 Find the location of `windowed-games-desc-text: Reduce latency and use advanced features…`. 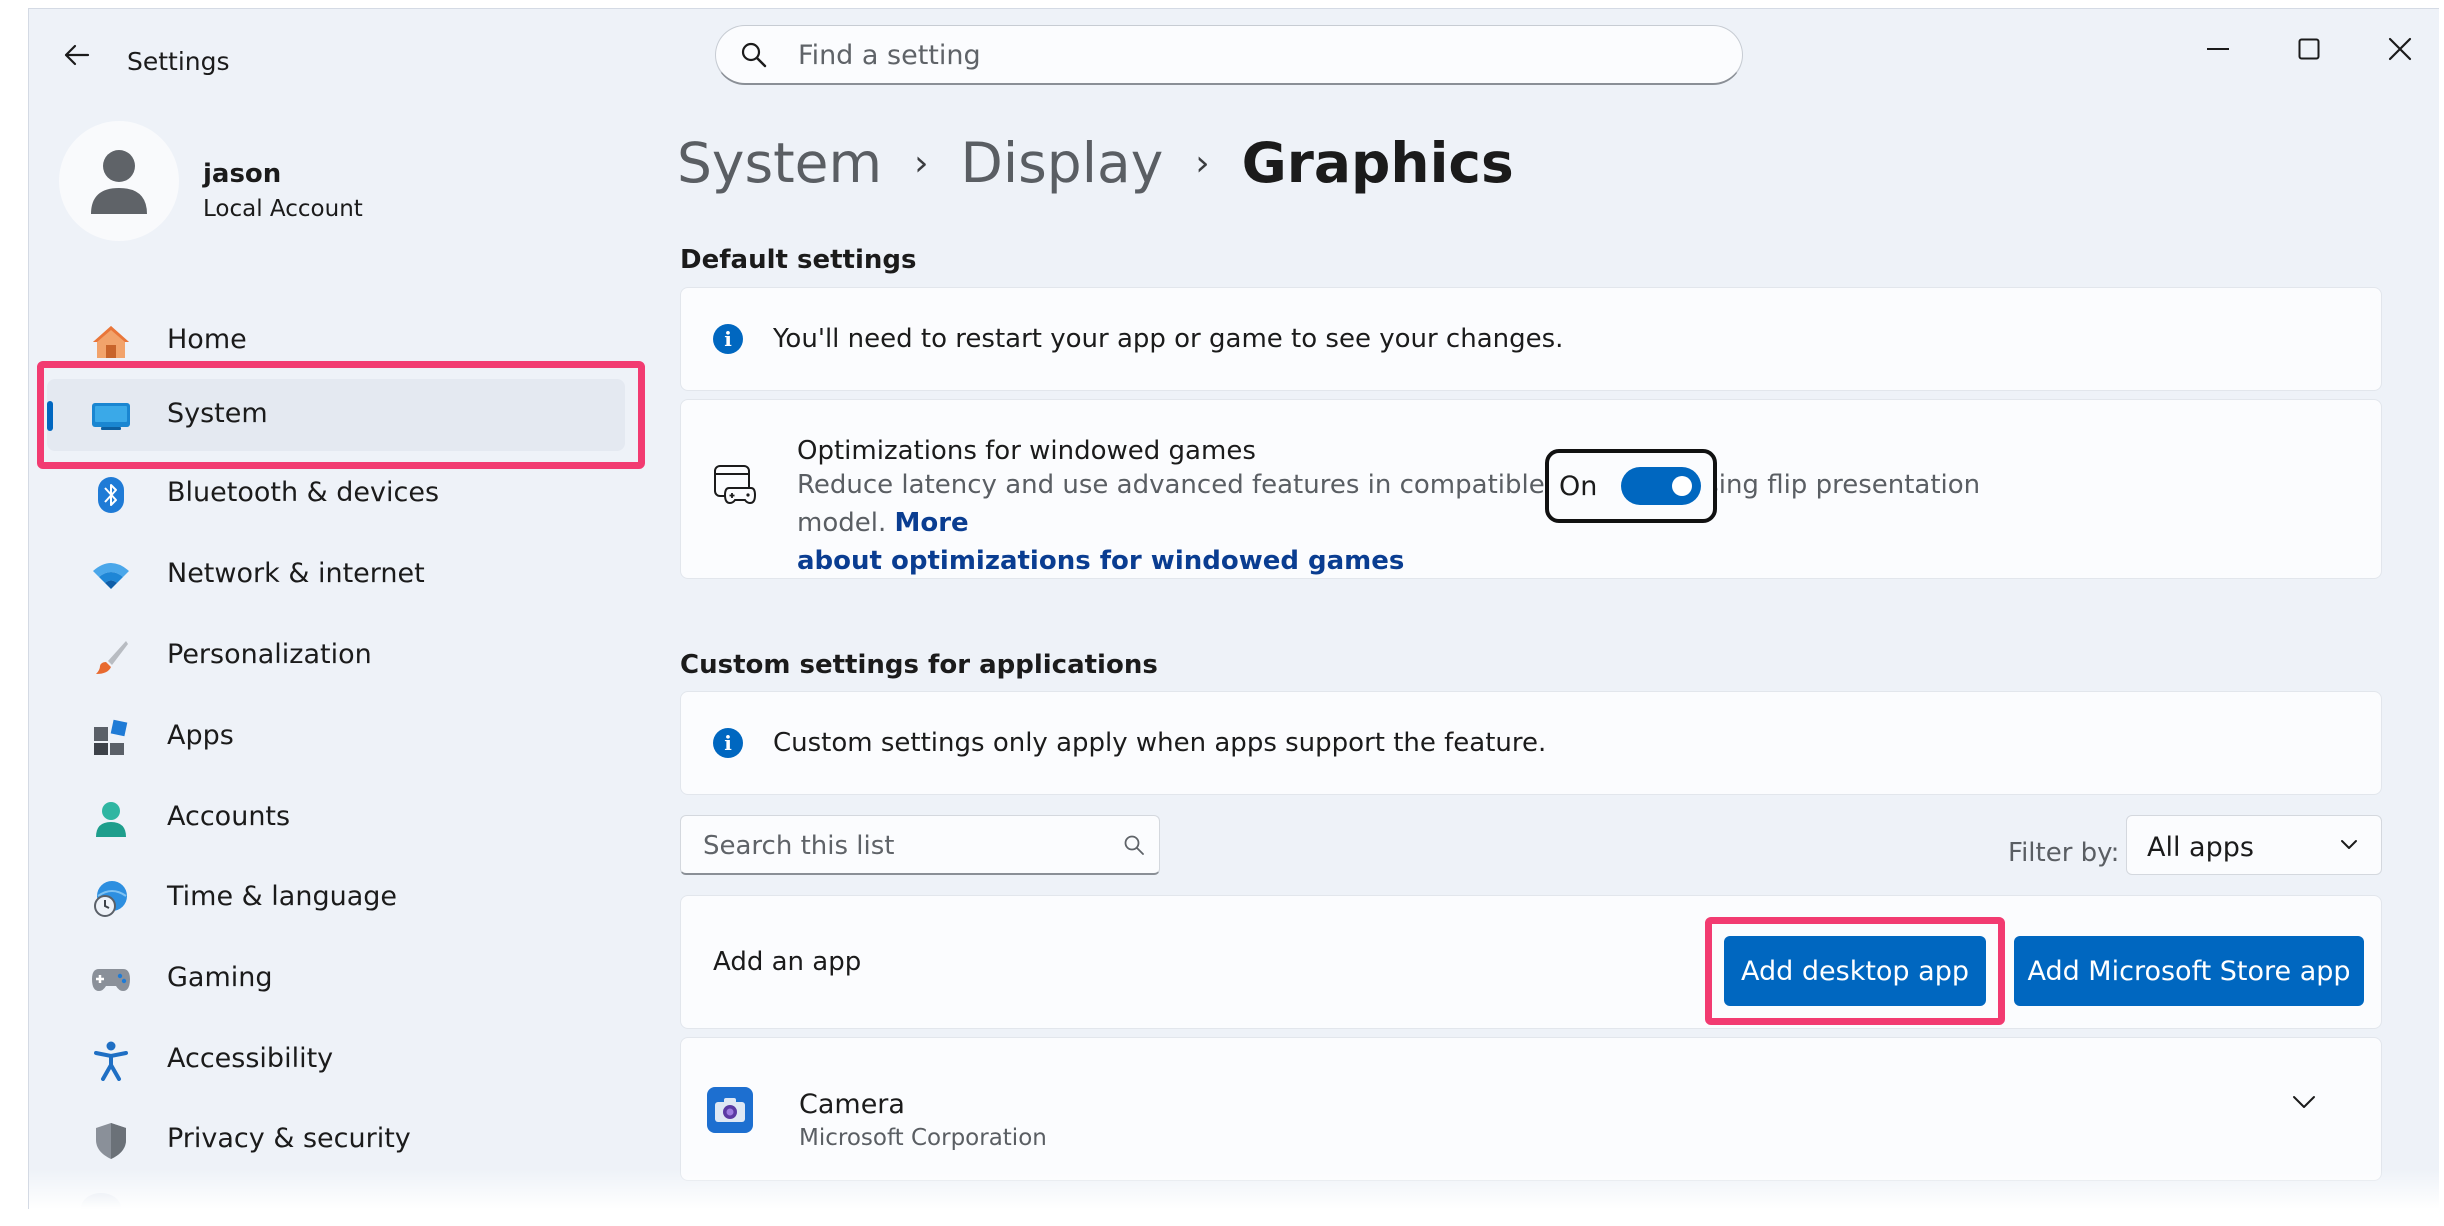

windowed-games-desc-text: Reduce latency and use advanced features… is located at coordinates (1389, 504).